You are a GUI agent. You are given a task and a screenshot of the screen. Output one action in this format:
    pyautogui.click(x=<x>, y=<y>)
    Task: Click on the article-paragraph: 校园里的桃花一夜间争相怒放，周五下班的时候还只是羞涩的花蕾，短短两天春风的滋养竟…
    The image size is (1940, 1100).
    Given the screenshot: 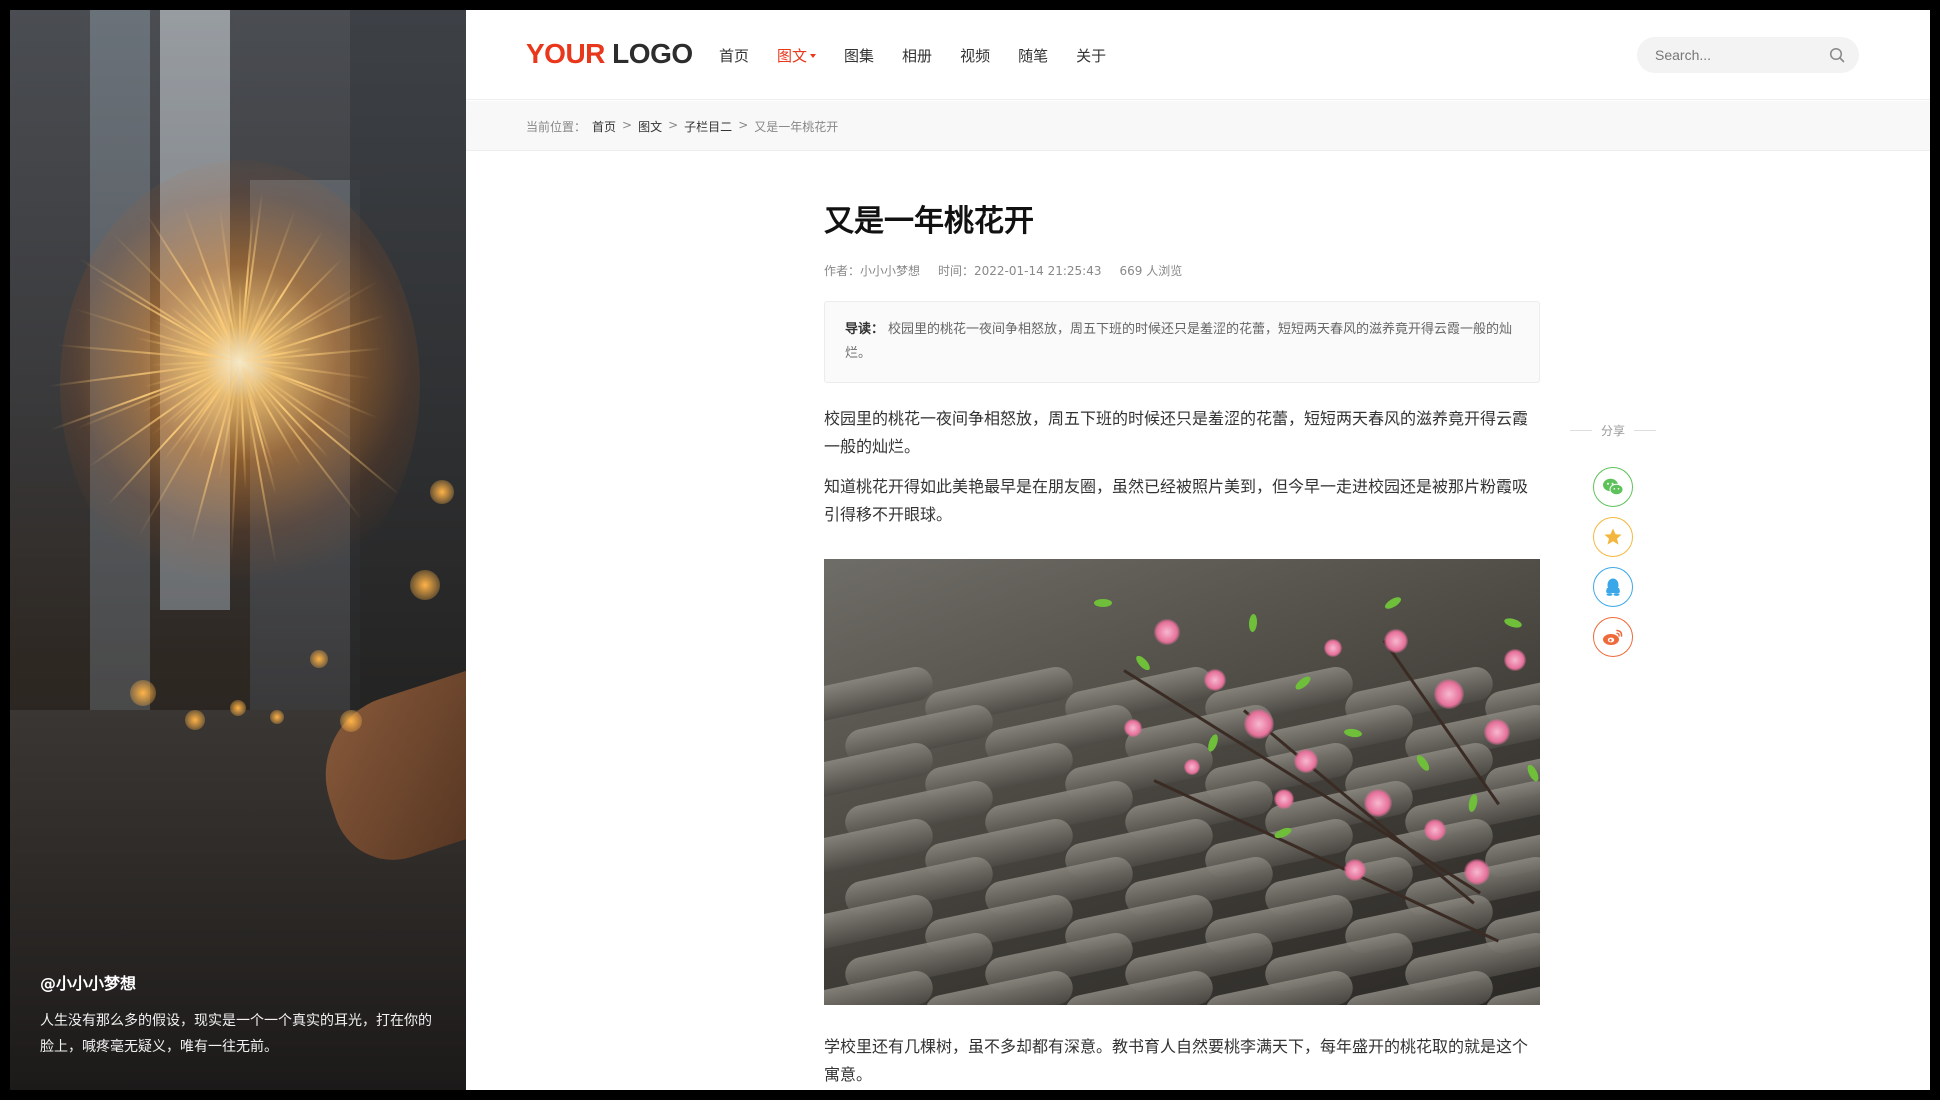 What is the action you would take?
    pyautogui.click(x=1176, y=432)
    